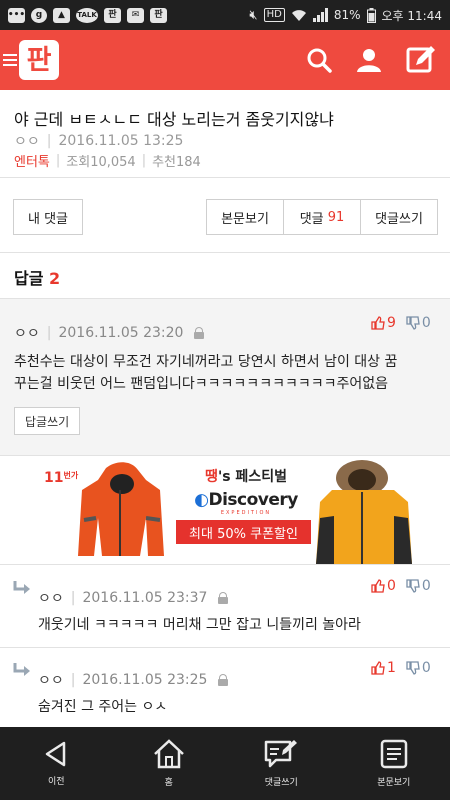  I want to click on menu-icon, so click(10, 60).